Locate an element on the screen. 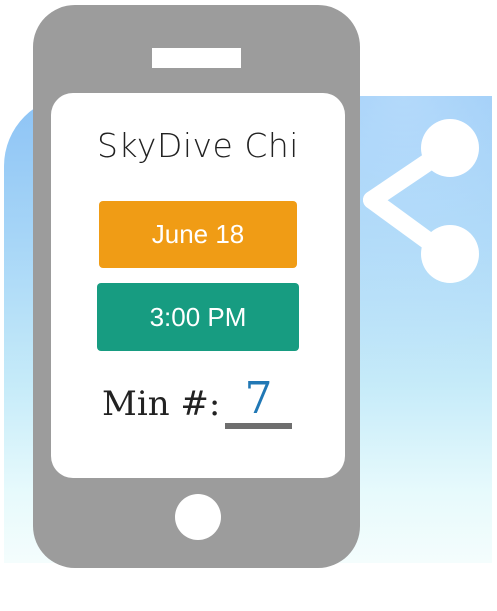 This screenshot has height=611, width=497. home-button is located at coordinates (198, 517).